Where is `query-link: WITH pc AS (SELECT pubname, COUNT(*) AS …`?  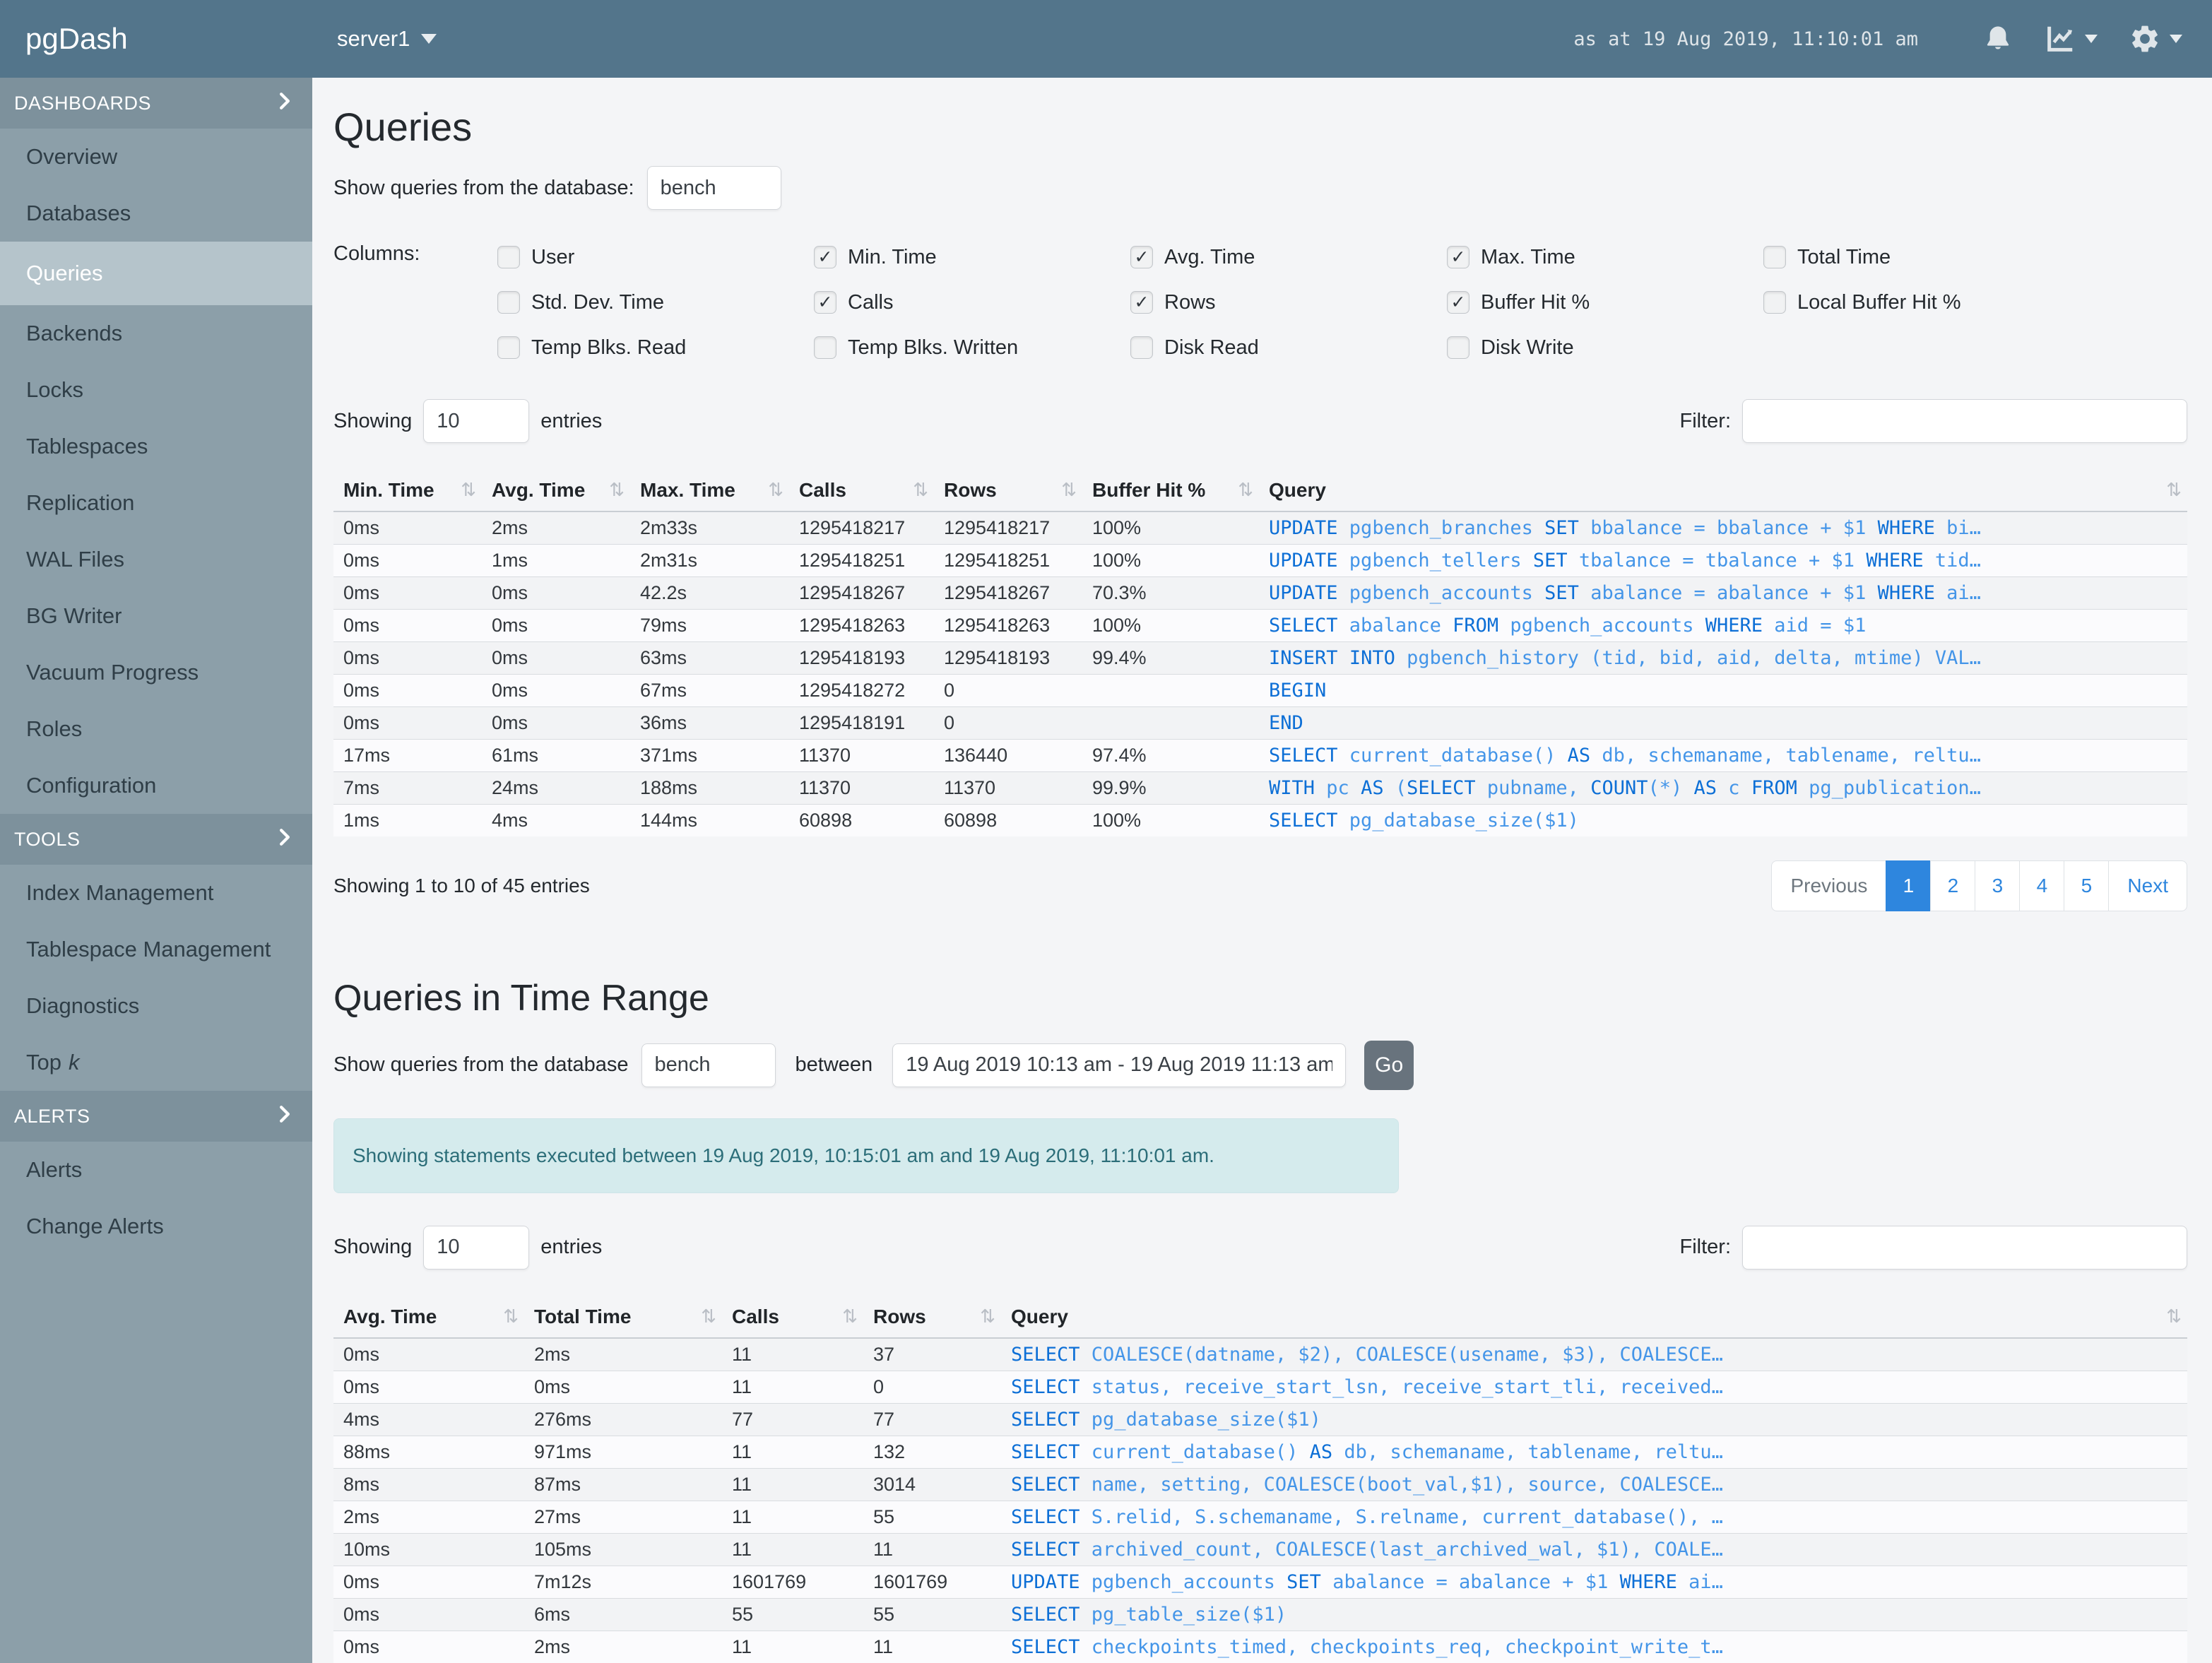 query-link: WITH pc AS (SELECT pubname, COUNT(*) AS … is located at coordinates (1723, 788).